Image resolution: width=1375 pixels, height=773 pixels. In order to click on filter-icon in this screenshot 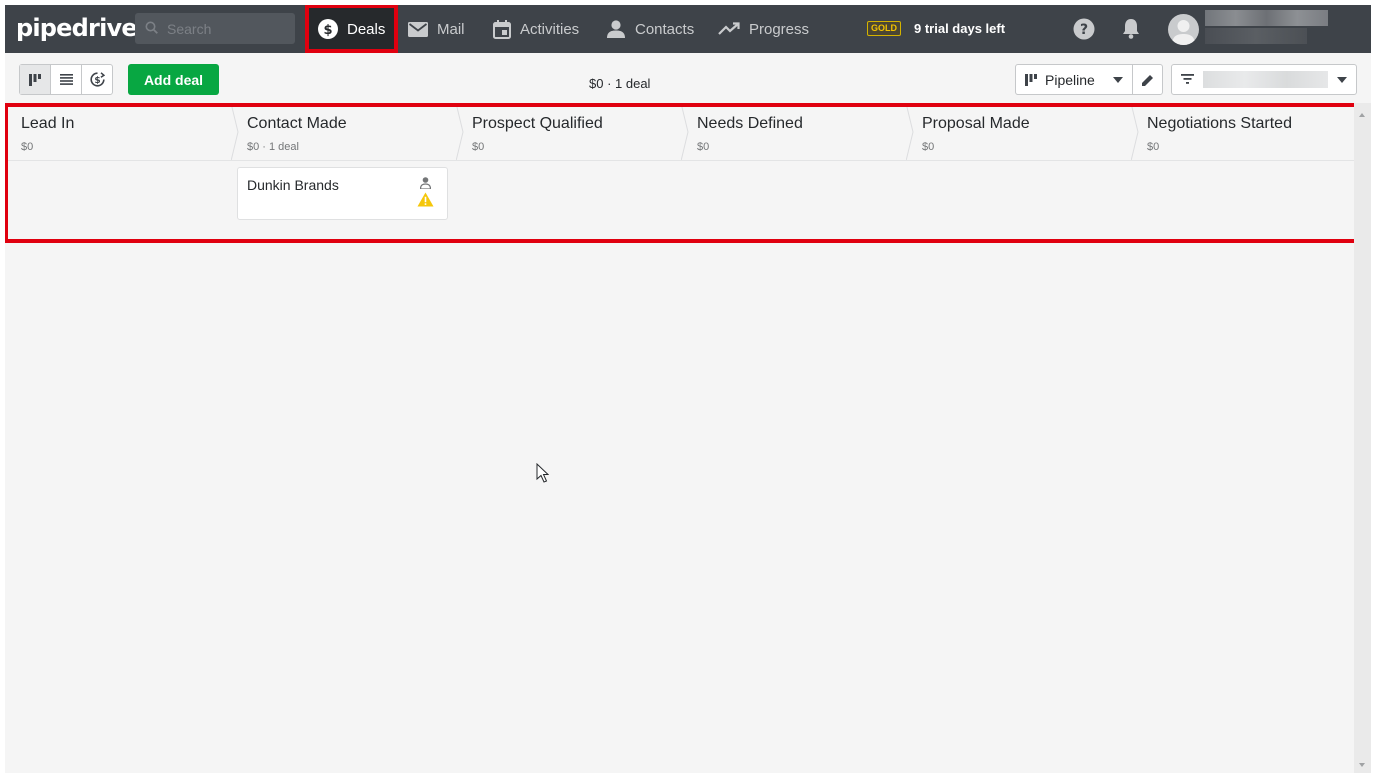, I will do `click(1187, 79)`.